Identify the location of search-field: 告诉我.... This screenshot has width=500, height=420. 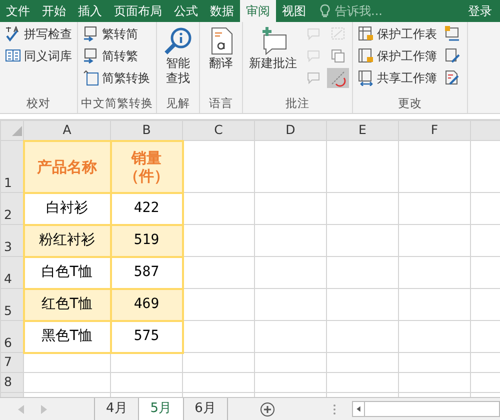
(364, 11).